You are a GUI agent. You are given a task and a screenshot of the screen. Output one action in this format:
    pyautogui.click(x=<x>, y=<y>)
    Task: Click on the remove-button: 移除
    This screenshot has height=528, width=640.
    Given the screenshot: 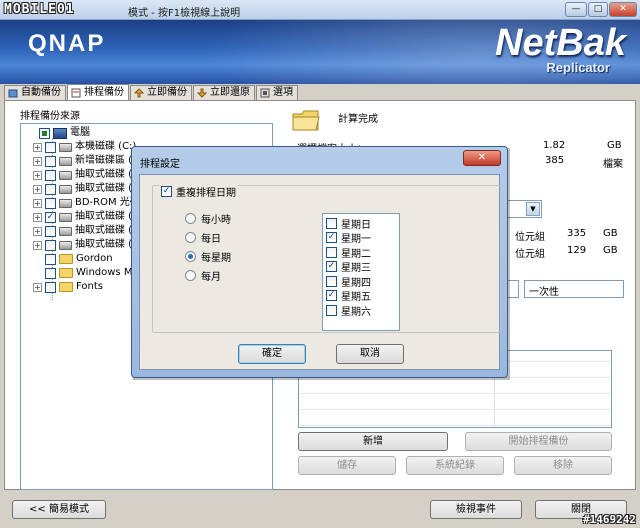 What is the action you would take?
    pyautogui.click(x=563, y=465)
    